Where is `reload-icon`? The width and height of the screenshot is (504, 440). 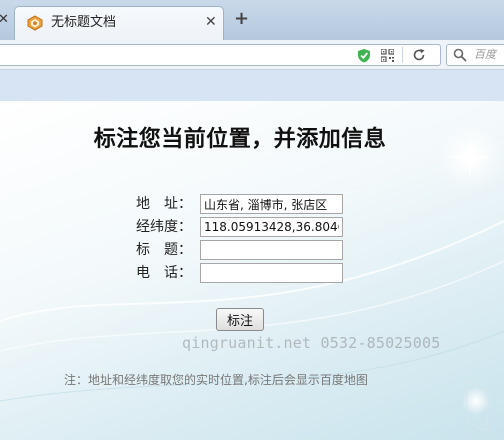
reload-icon is located at coordinates (419, 55).